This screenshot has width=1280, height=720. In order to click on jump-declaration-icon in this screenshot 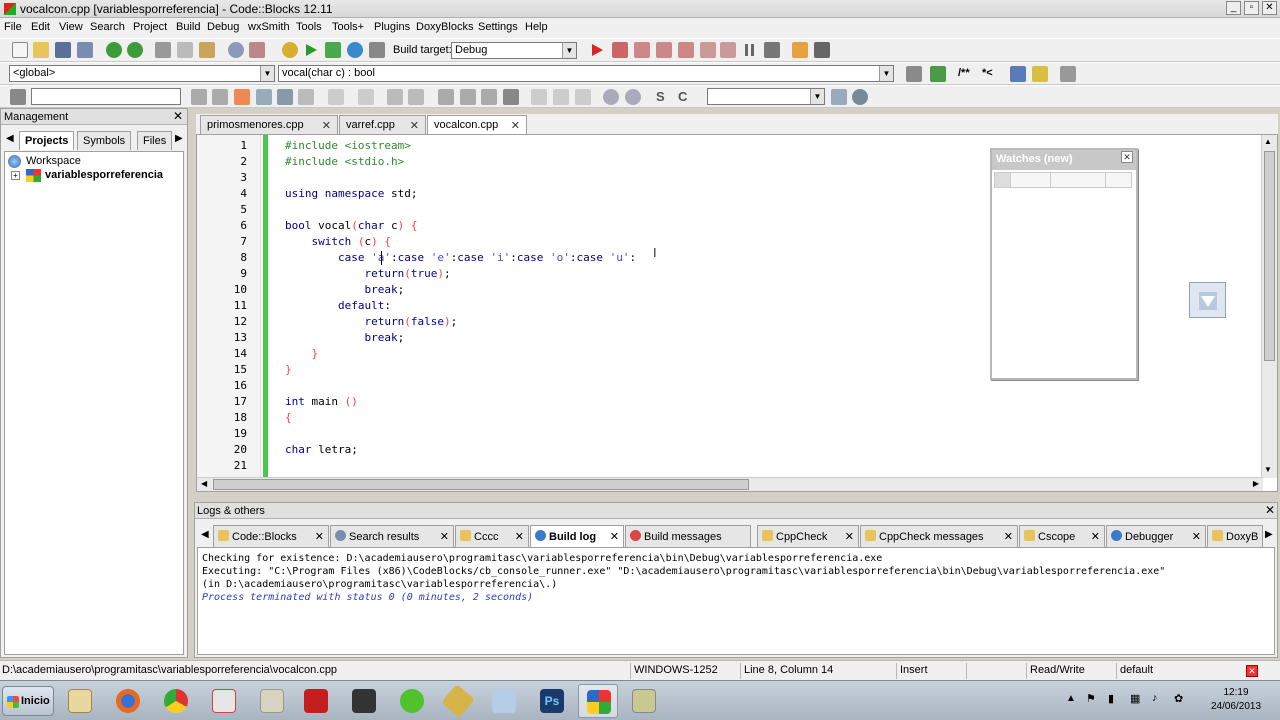, I will do `click(914, 74)`.